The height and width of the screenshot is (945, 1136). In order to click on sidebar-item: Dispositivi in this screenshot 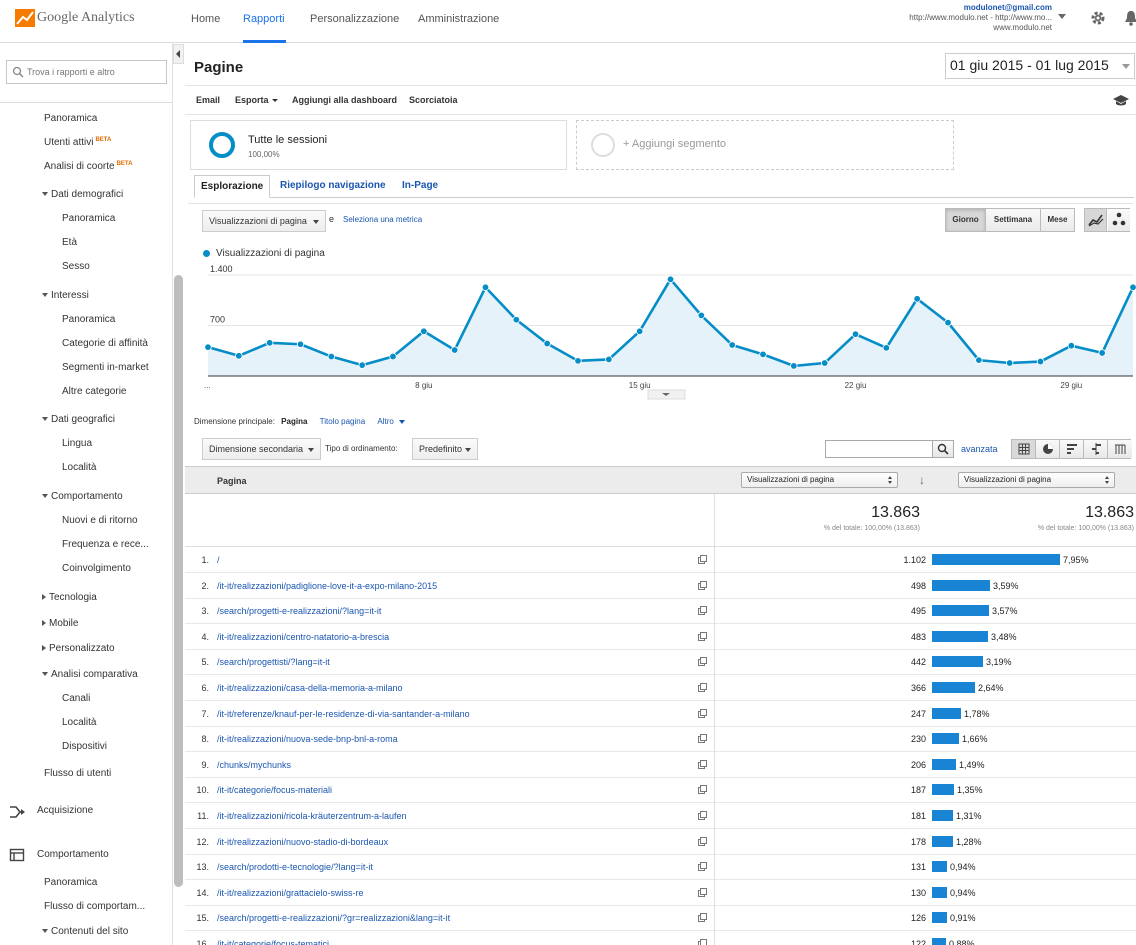, I will do `click(84, 746)`.